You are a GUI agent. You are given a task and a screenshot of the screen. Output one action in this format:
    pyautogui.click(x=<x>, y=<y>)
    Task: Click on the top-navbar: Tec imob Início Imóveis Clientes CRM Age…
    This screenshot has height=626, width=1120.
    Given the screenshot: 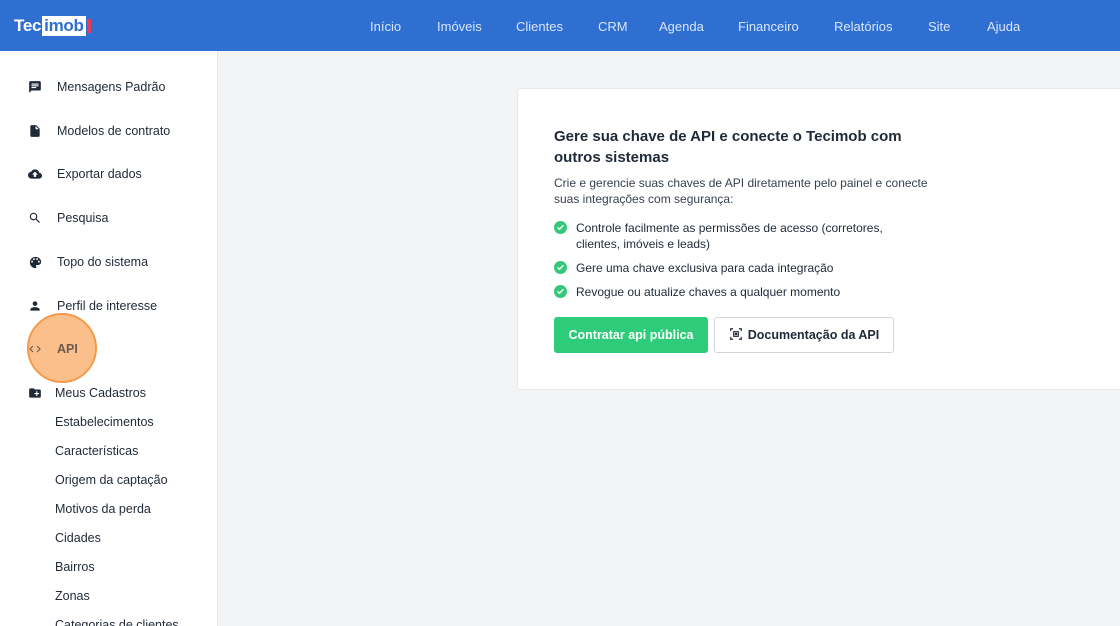 What is the action you would take?
    pyautogui.click(x=560, y=25)
    